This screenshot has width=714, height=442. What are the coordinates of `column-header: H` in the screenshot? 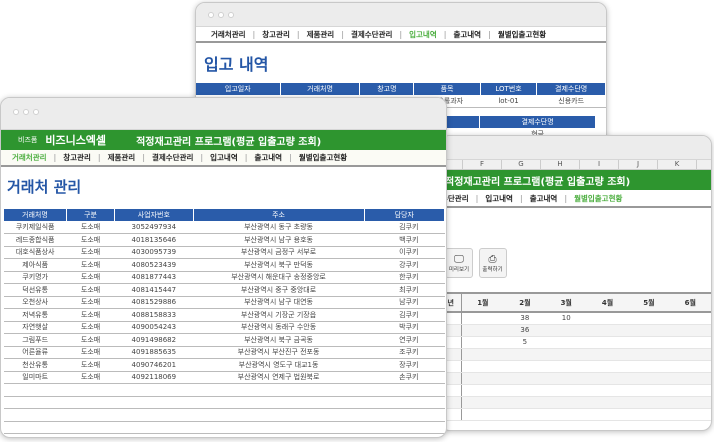 It's located at (560, 164).